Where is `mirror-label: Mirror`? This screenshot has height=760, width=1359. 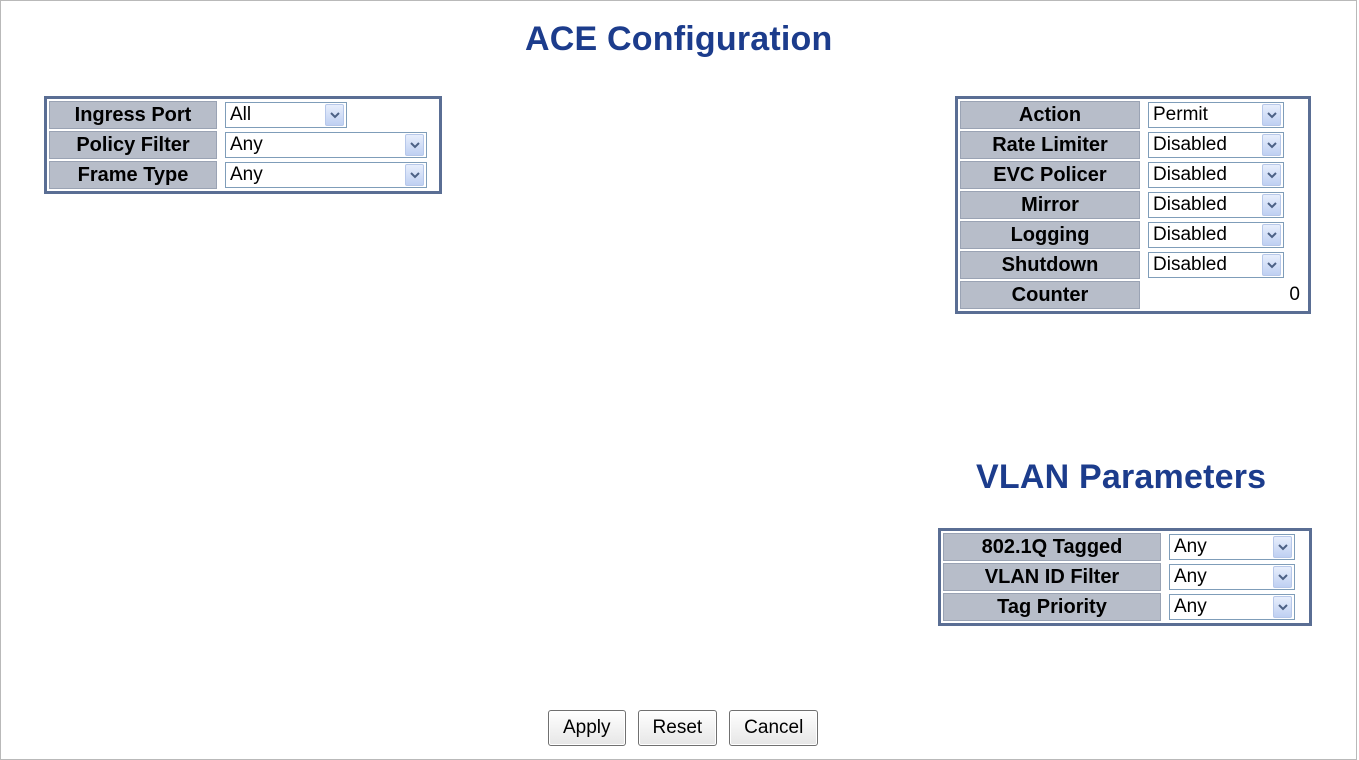 mirror-label: Mirror is located at coordinates (1050, 205).